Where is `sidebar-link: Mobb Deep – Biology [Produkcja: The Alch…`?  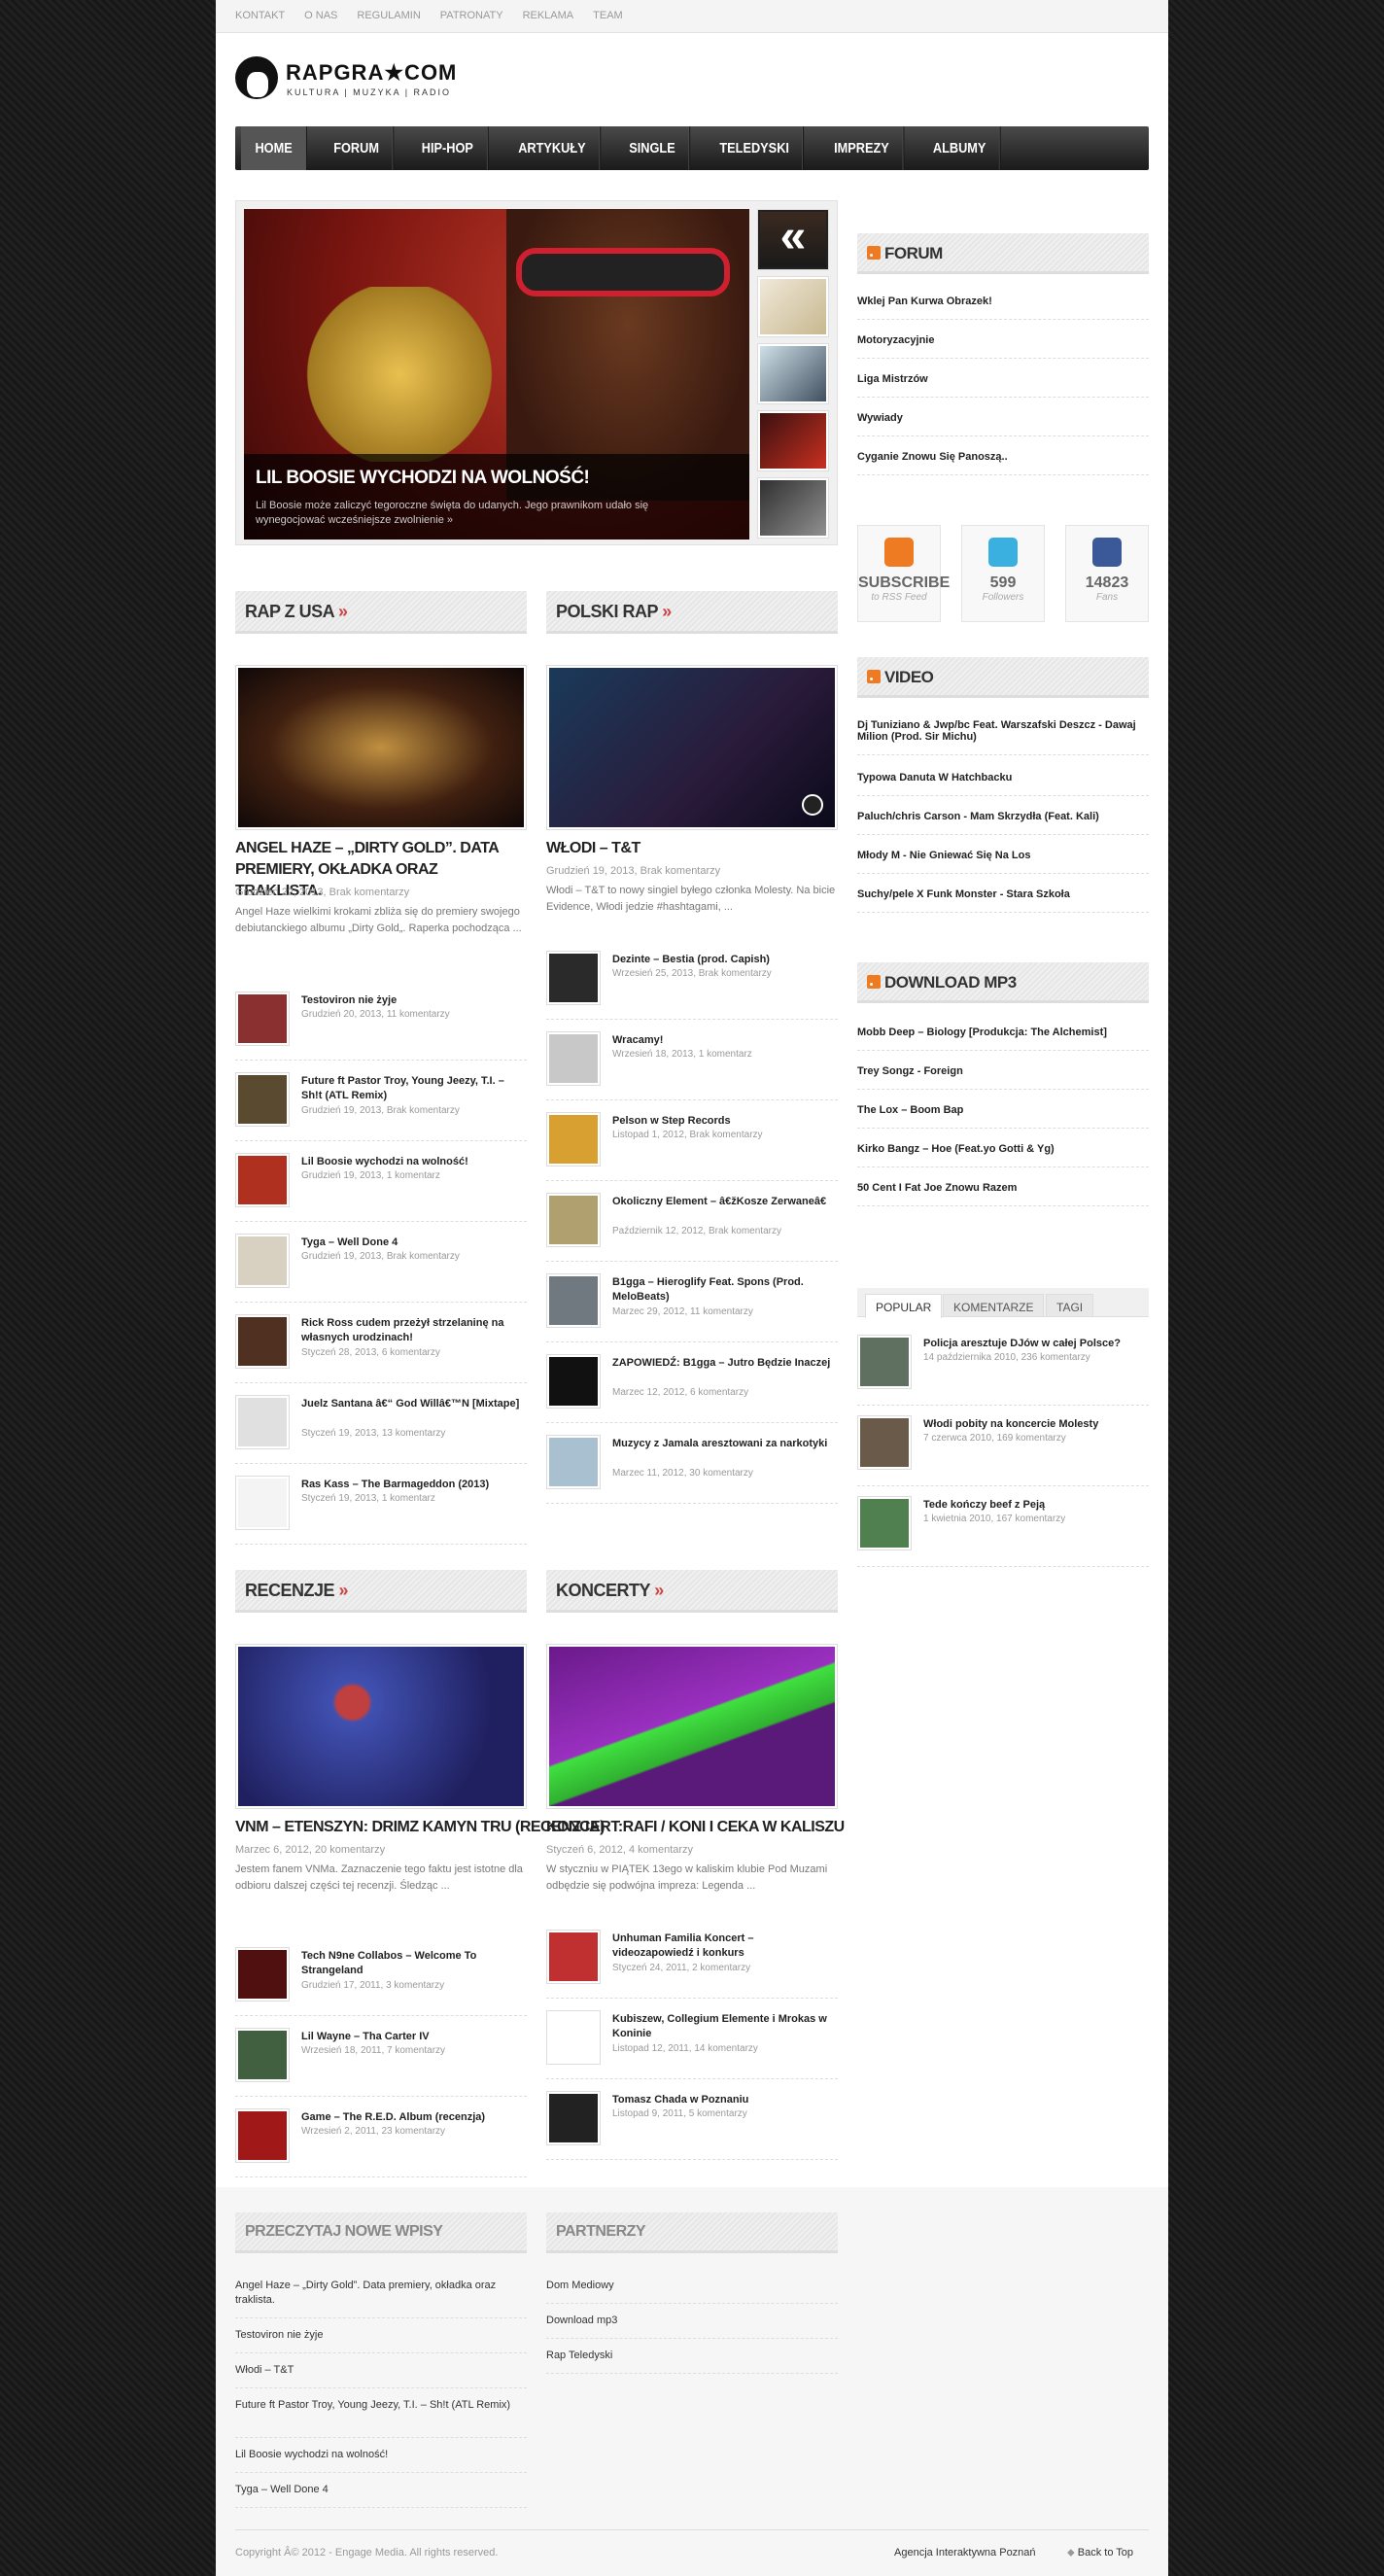
sidebar-link: Mobb Deep – Biology [Produkcja: The Alch… is located at coordinates (1003, 1039).